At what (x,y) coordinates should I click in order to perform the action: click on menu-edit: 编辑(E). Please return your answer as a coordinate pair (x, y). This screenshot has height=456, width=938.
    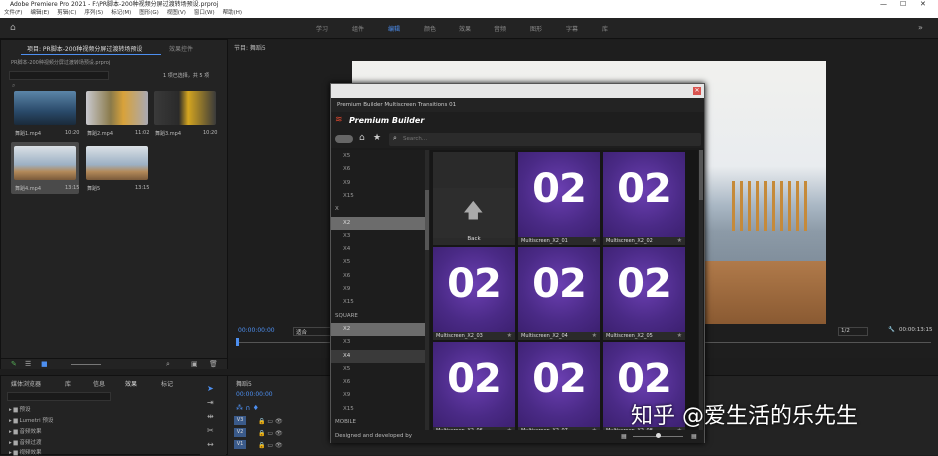
    Looking at the image, I should click on (39, 13).